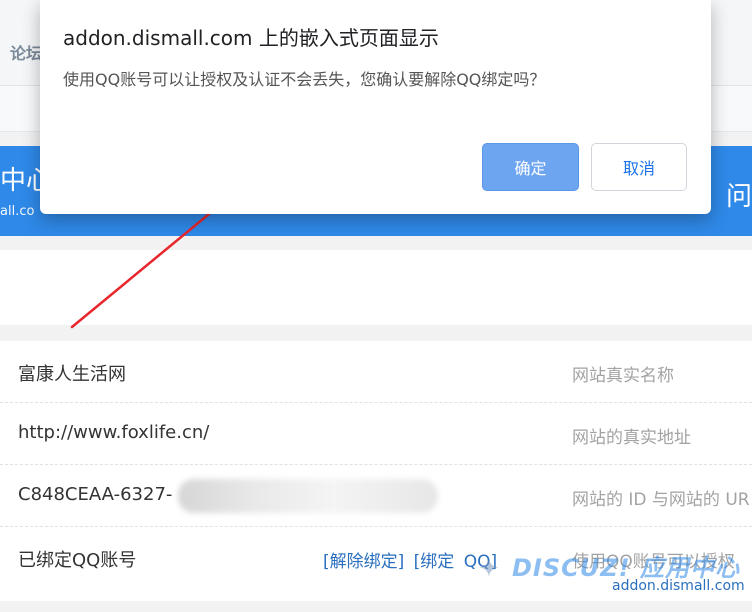 The width and height of the screenshot is (752, 612). I want to click on table-row: 富康人生活网 网站真实名称, so click(376, 372).